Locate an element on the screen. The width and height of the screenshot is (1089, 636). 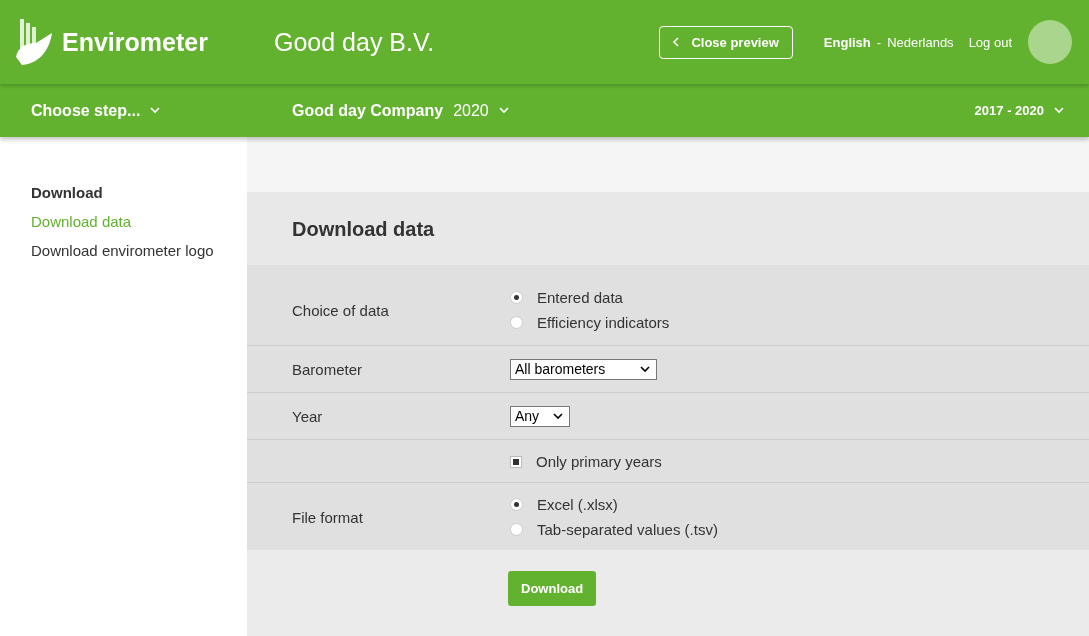
checkbox is located at coordinates (516, 461).